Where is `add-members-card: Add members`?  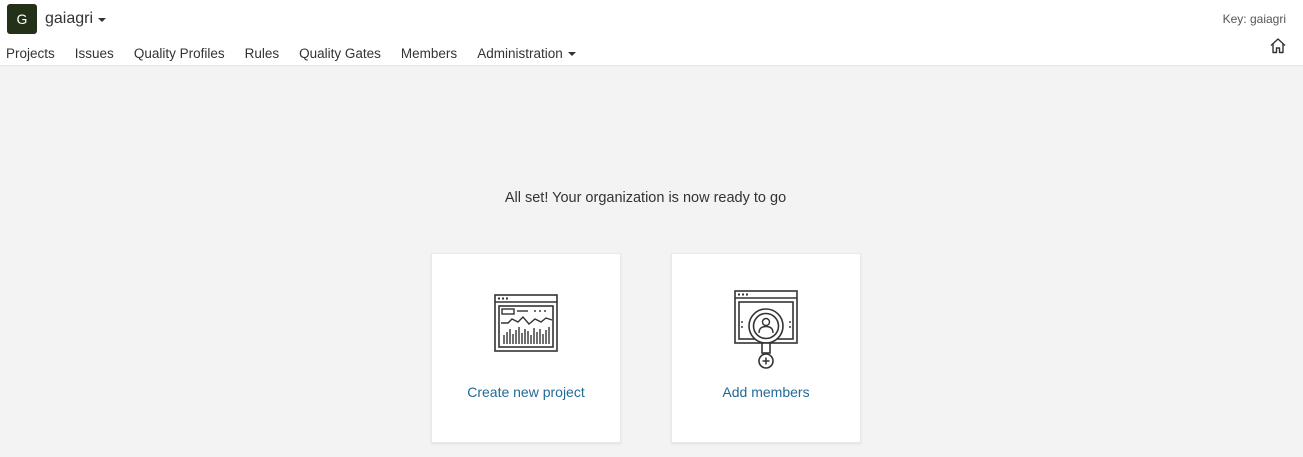
add-members-card: Add members is located at coordinates (766, 348).